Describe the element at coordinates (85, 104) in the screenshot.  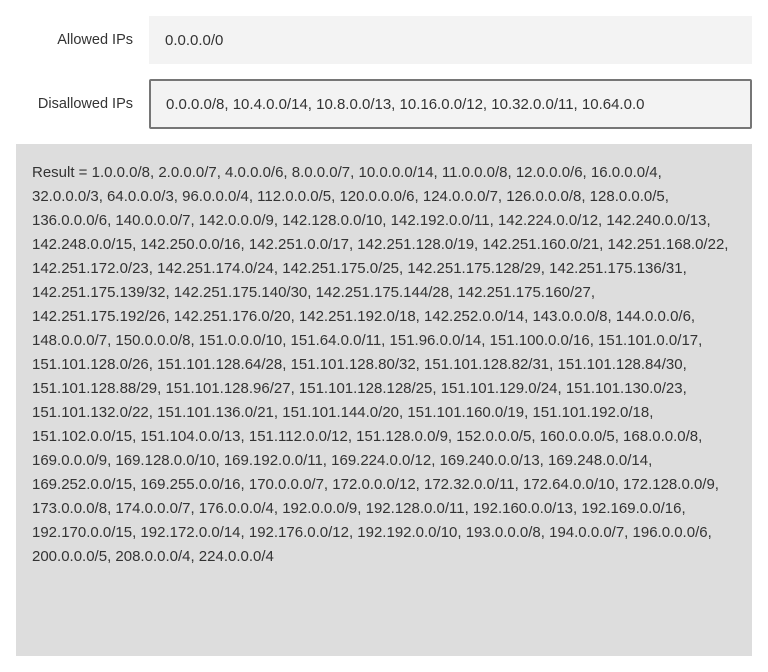
I see `disallowed-ips-label: Disallowed IPs` at that location.